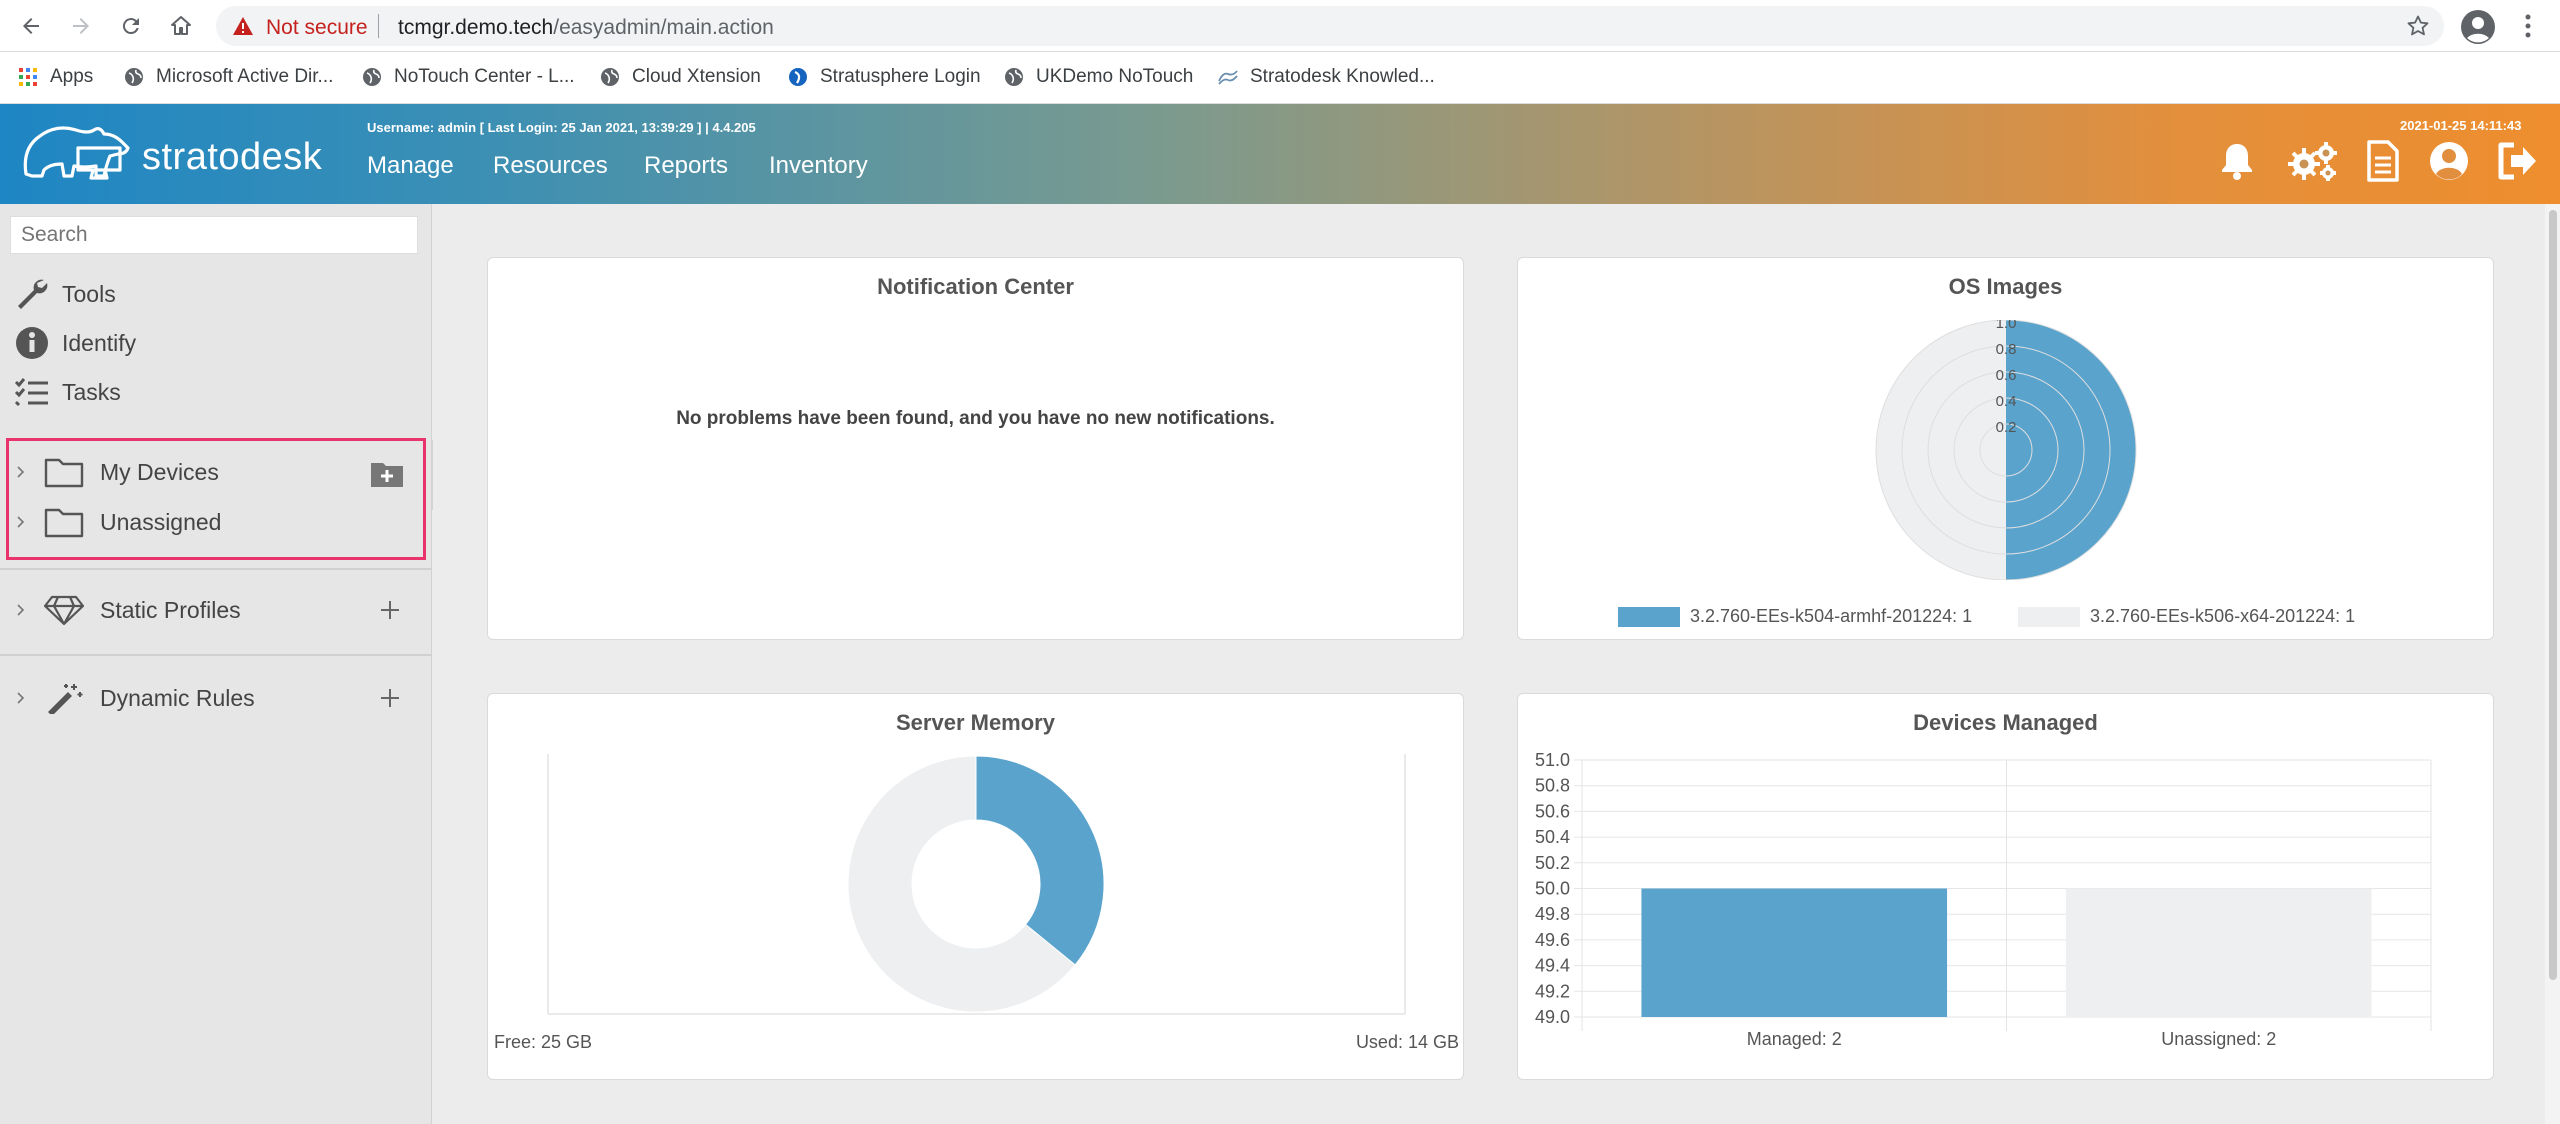 This screenshot has width=2560, height=1124. What do you see at coordinates (317, 27) in the screenshot?
I see `not-secure-label: Not secure` at bounding box center [317, 27].